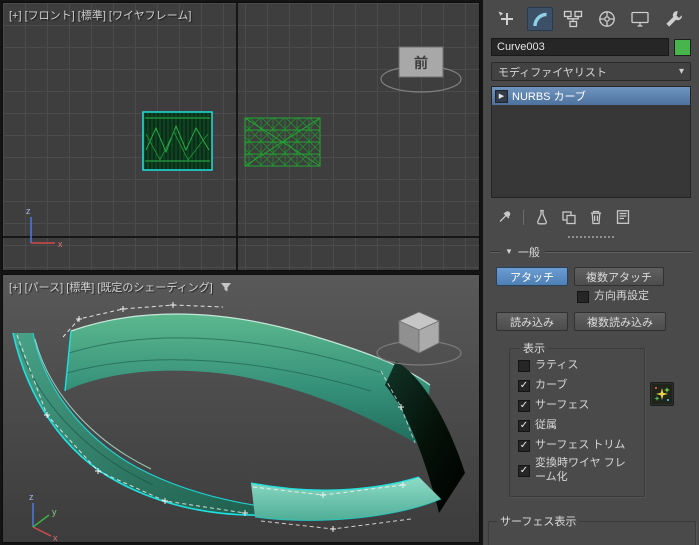 The image size is (699, 545). Describe the element at coordinates (580, 47) in the screenshot. I see `object-name-input` at that location.